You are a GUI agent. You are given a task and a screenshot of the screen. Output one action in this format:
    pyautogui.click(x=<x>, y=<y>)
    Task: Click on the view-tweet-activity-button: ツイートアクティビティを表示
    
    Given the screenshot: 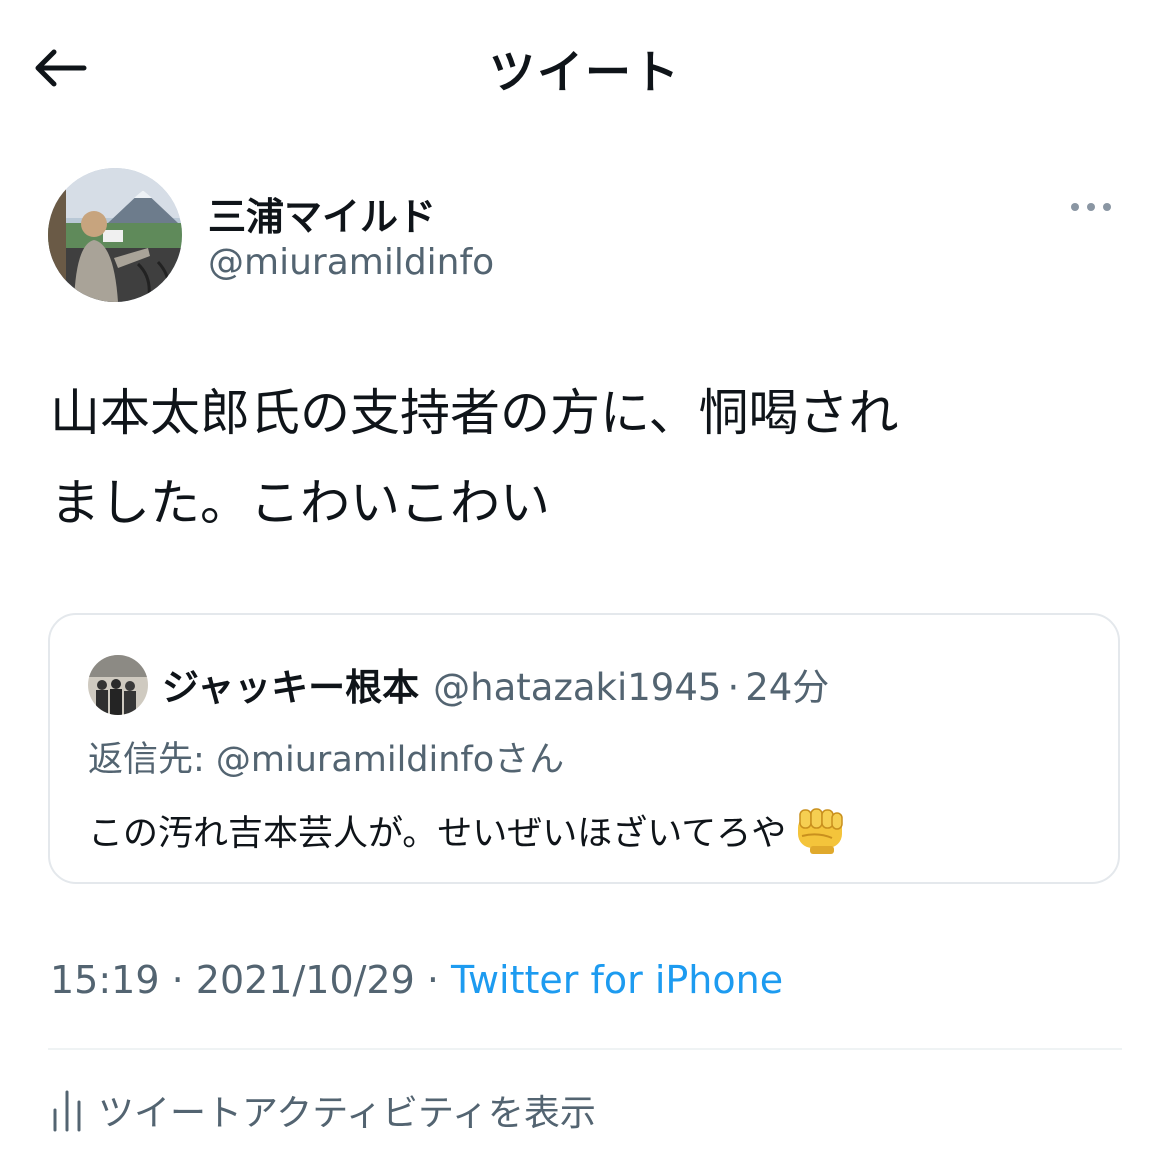 What is the action you would take?
    pyautogui.click(x=323, y=1110)
    